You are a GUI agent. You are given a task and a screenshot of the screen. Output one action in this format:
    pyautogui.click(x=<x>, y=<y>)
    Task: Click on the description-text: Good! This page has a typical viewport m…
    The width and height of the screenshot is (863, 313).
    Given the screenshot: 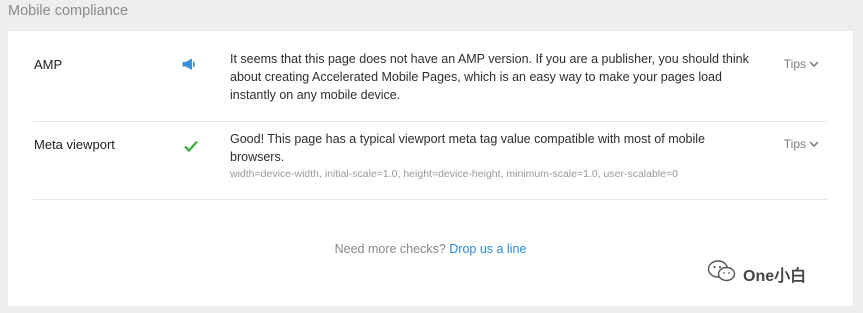 What is the action you would take?
    pyautogui.click(x=468, y=148)
    